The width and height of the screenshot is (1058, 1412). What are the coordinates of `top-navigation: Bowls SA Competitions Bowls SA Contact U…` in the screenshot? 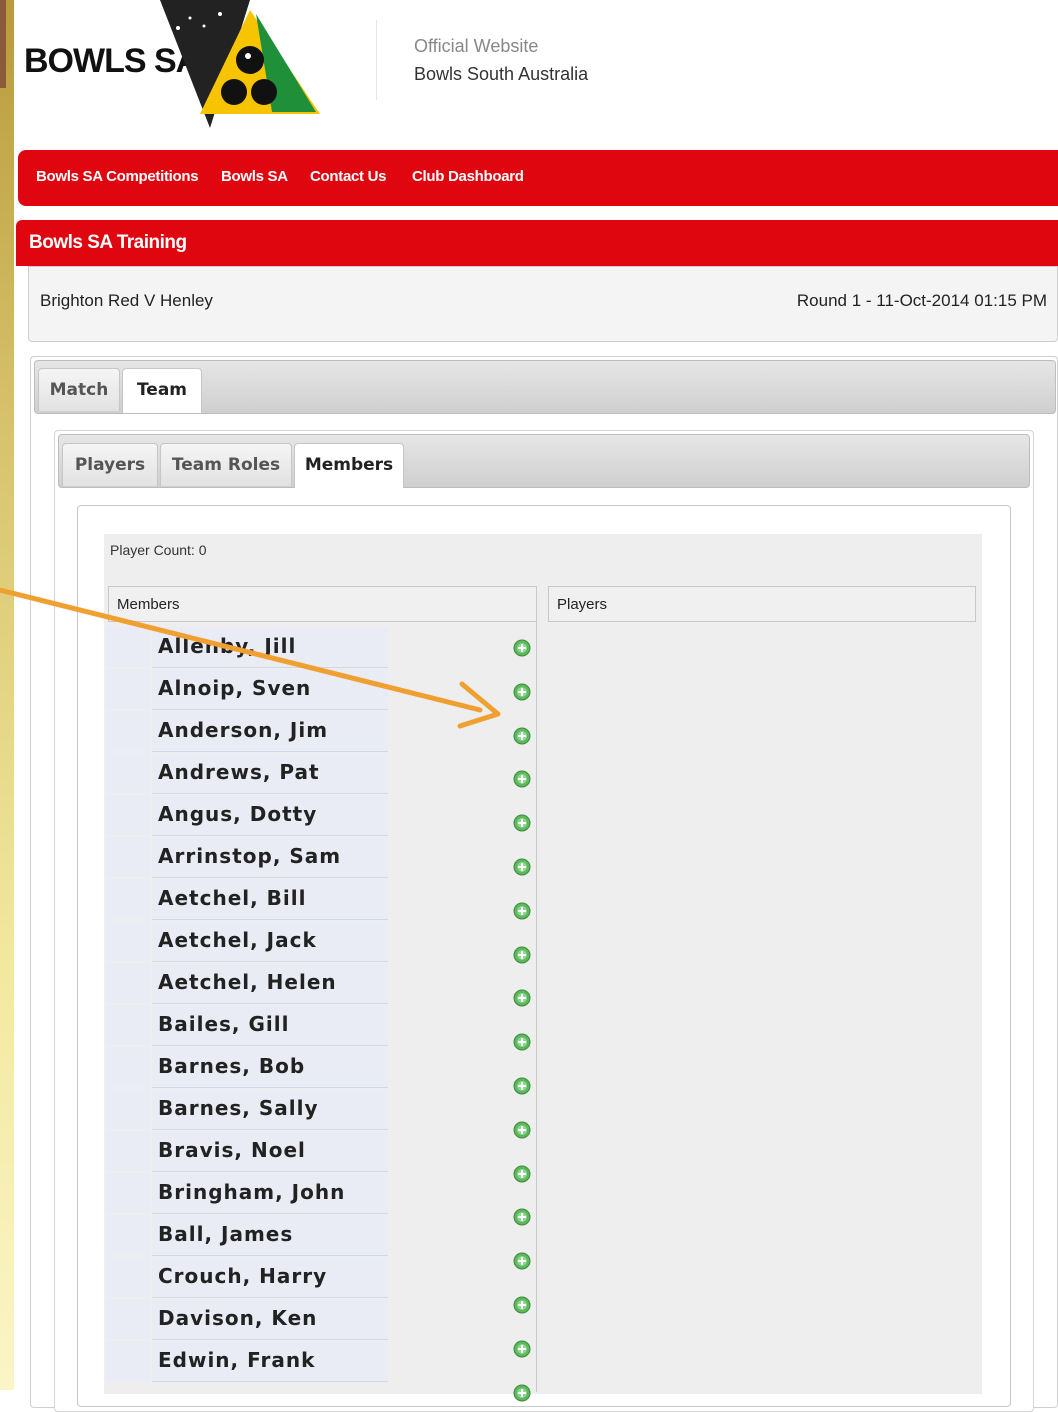 It's located at (538, 178).